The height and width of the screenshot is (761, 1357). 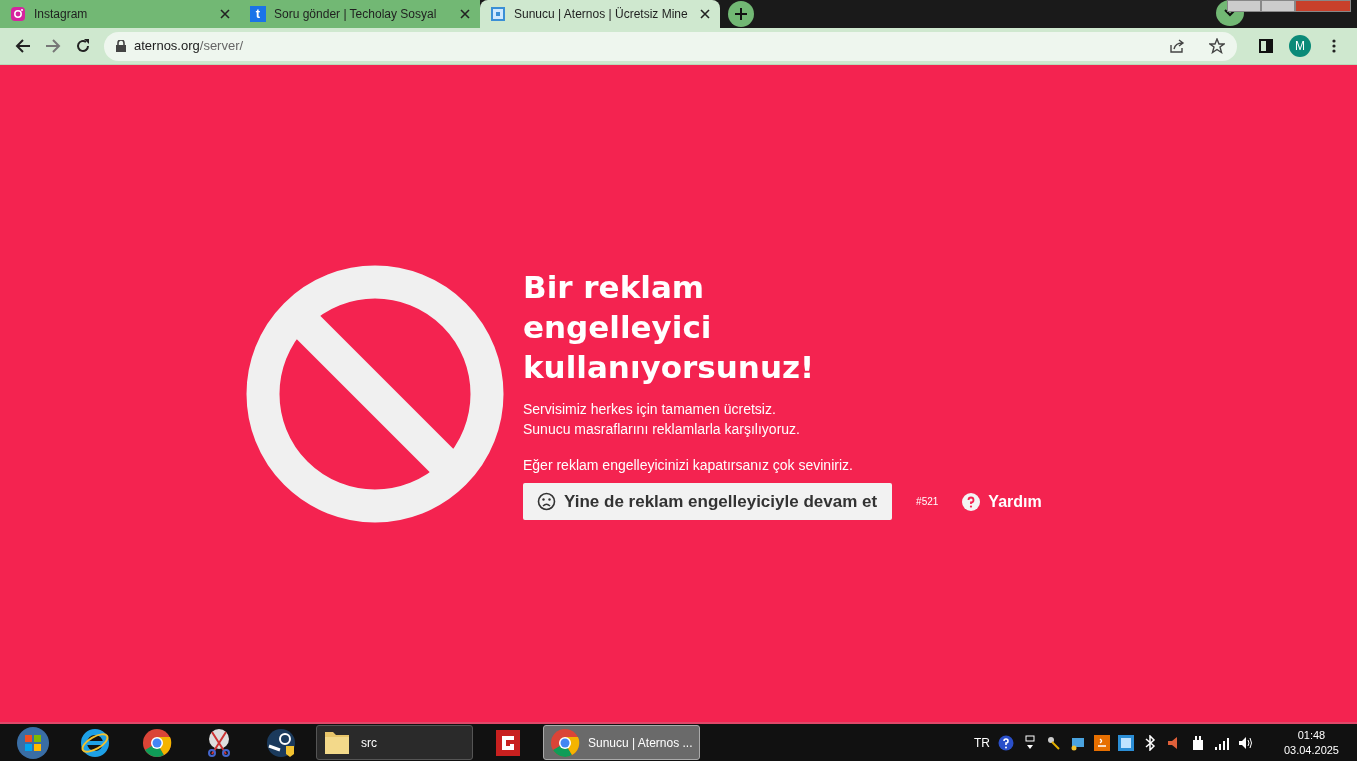 What do you see at coordinates (1311, 742) in the screenshot?
I see `clock: 01:48 03.04.2025` at bounding box center [1311, 742].